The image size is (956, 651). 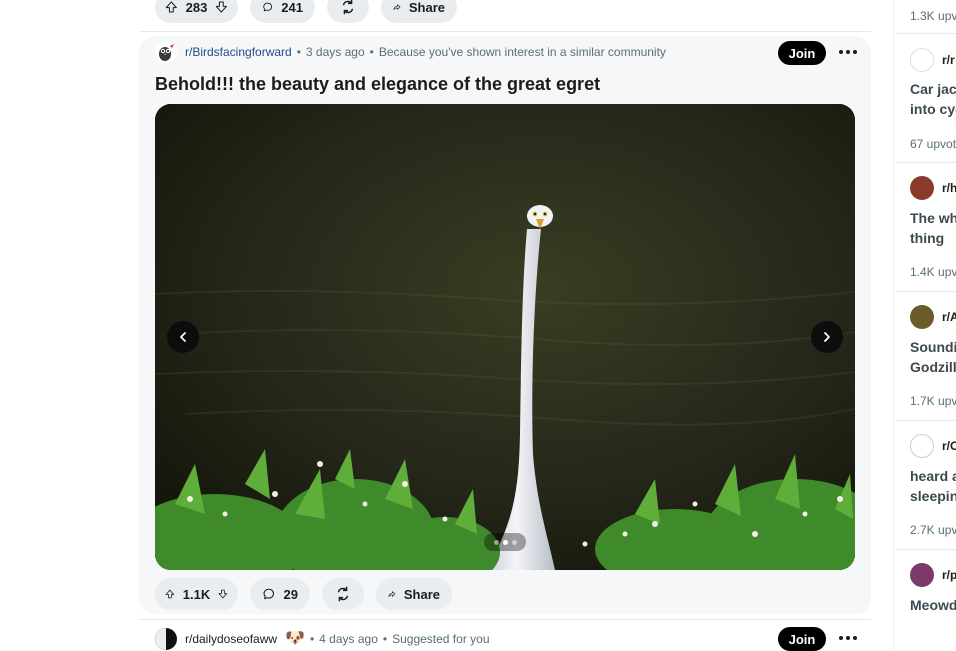 I want to click on vote-pill: 1.1K, so click(x=196, y=594).